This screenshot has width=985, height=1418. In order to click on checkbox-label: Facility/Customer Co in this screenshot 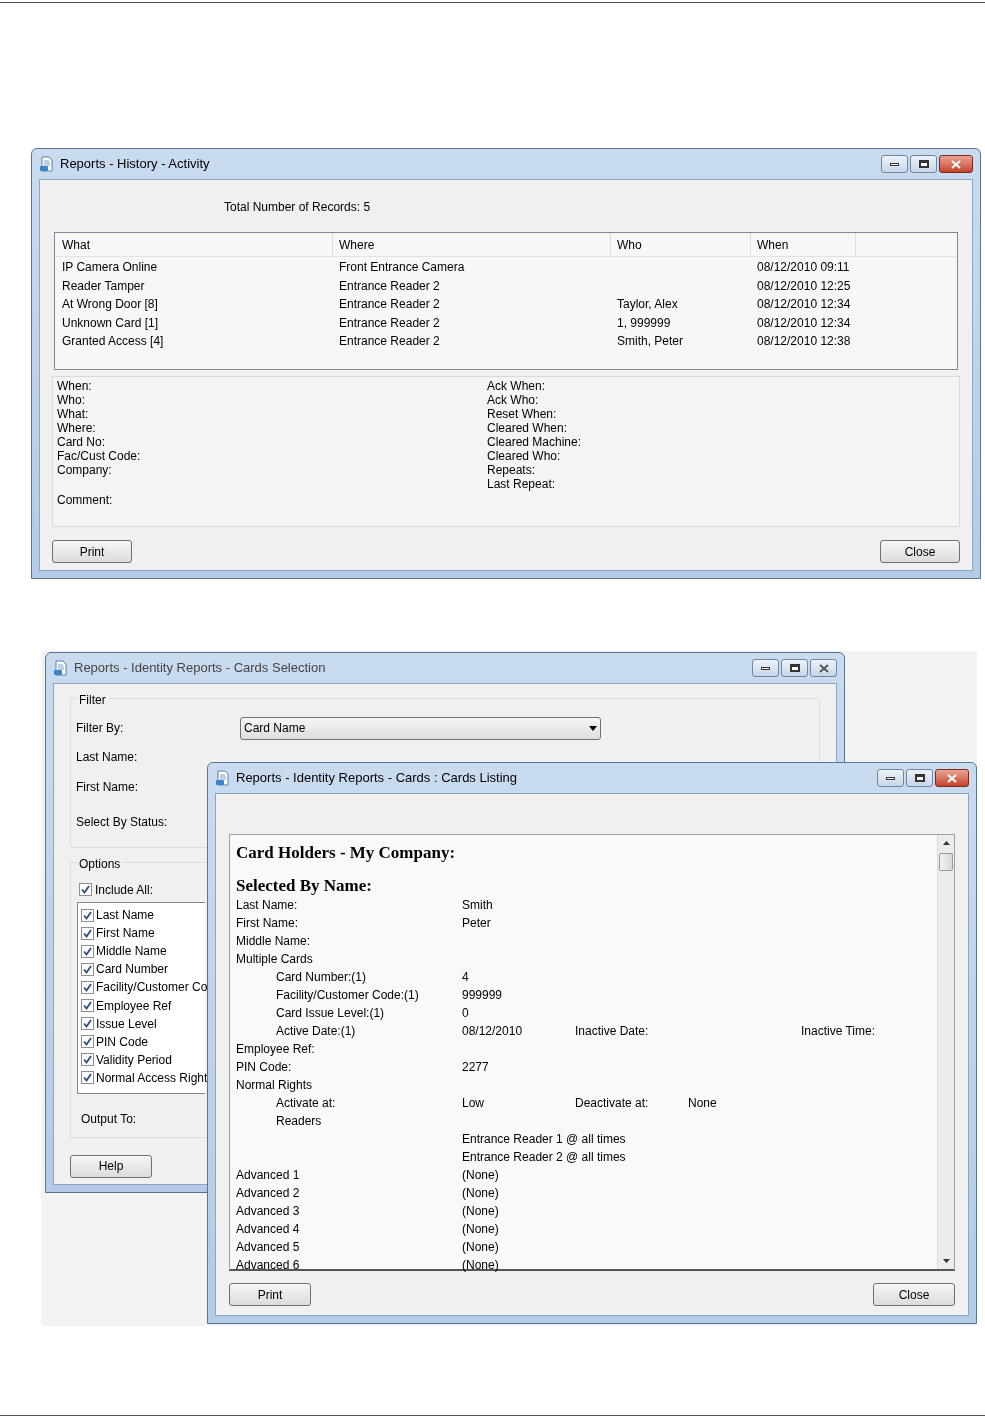, I will do `click(152, 988)`.